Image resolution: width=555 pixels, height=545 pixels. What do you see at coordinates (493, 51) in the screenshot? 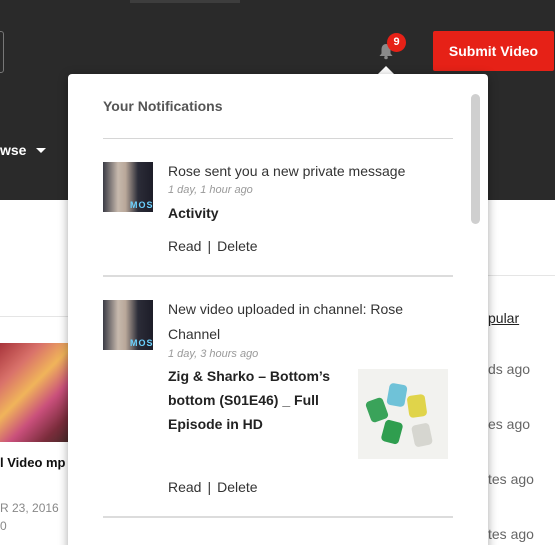
I see `submit-video-button: Submit Video` at bounding box center [493, 51].